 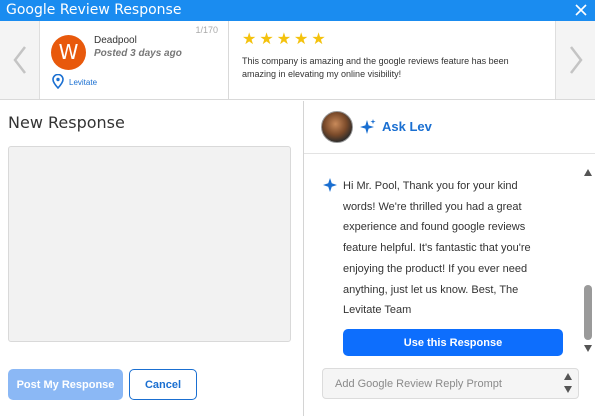 What do you see at coordinates (445, 383) in the screenshot?
I see `prompt-input` at bounding box center [445, 383].